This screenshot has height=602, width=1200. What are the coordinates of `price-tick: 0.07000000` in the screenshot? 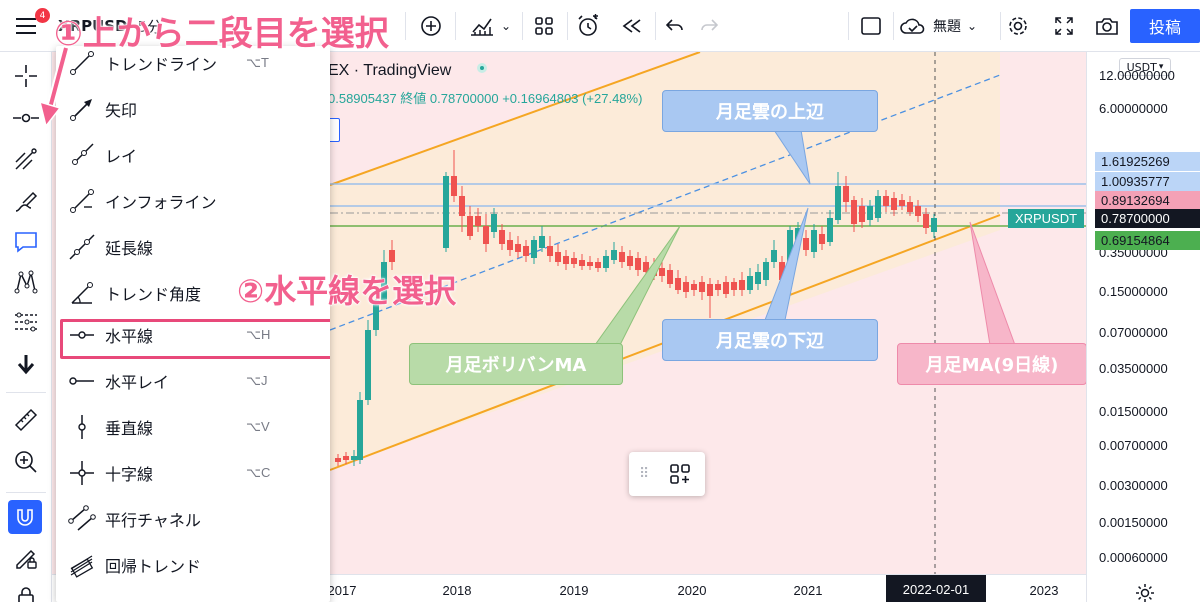 It's located at (1133, 332).